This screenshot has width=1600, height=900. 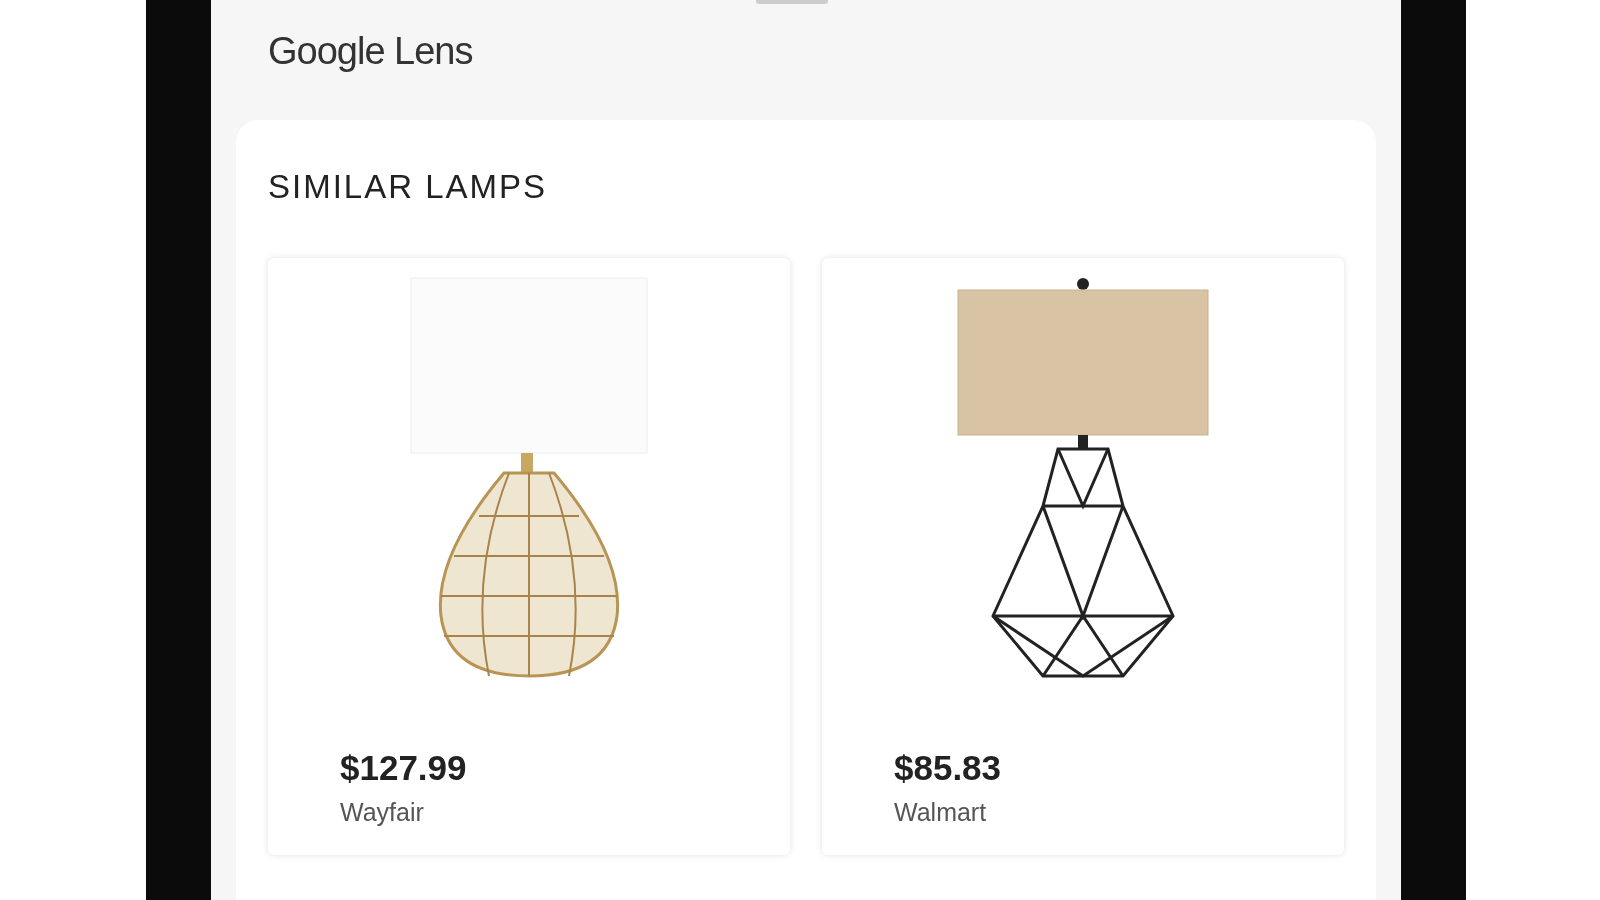 I want to click on product-price: $85.83, so click(x=948, y=768).